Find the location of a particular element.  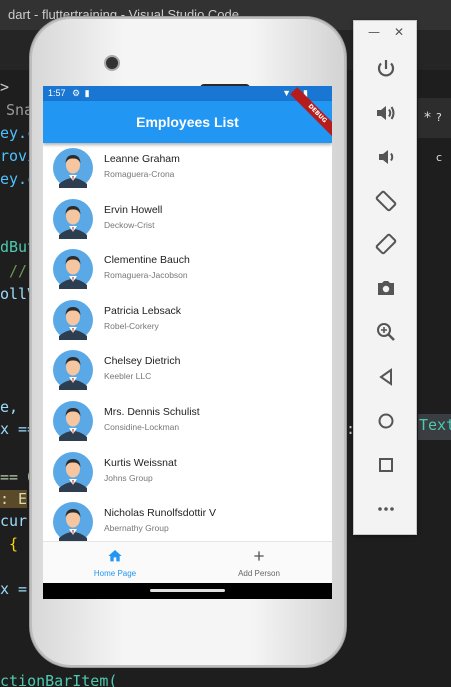

volume-down-button is located at coordinates (386, 157).